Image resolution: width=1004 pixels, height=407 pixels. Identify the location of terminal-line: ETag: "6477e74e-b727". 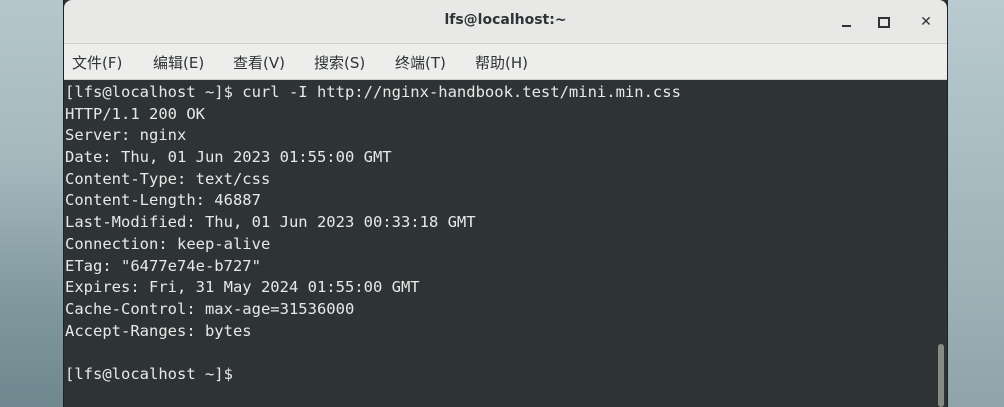
(163, 265).